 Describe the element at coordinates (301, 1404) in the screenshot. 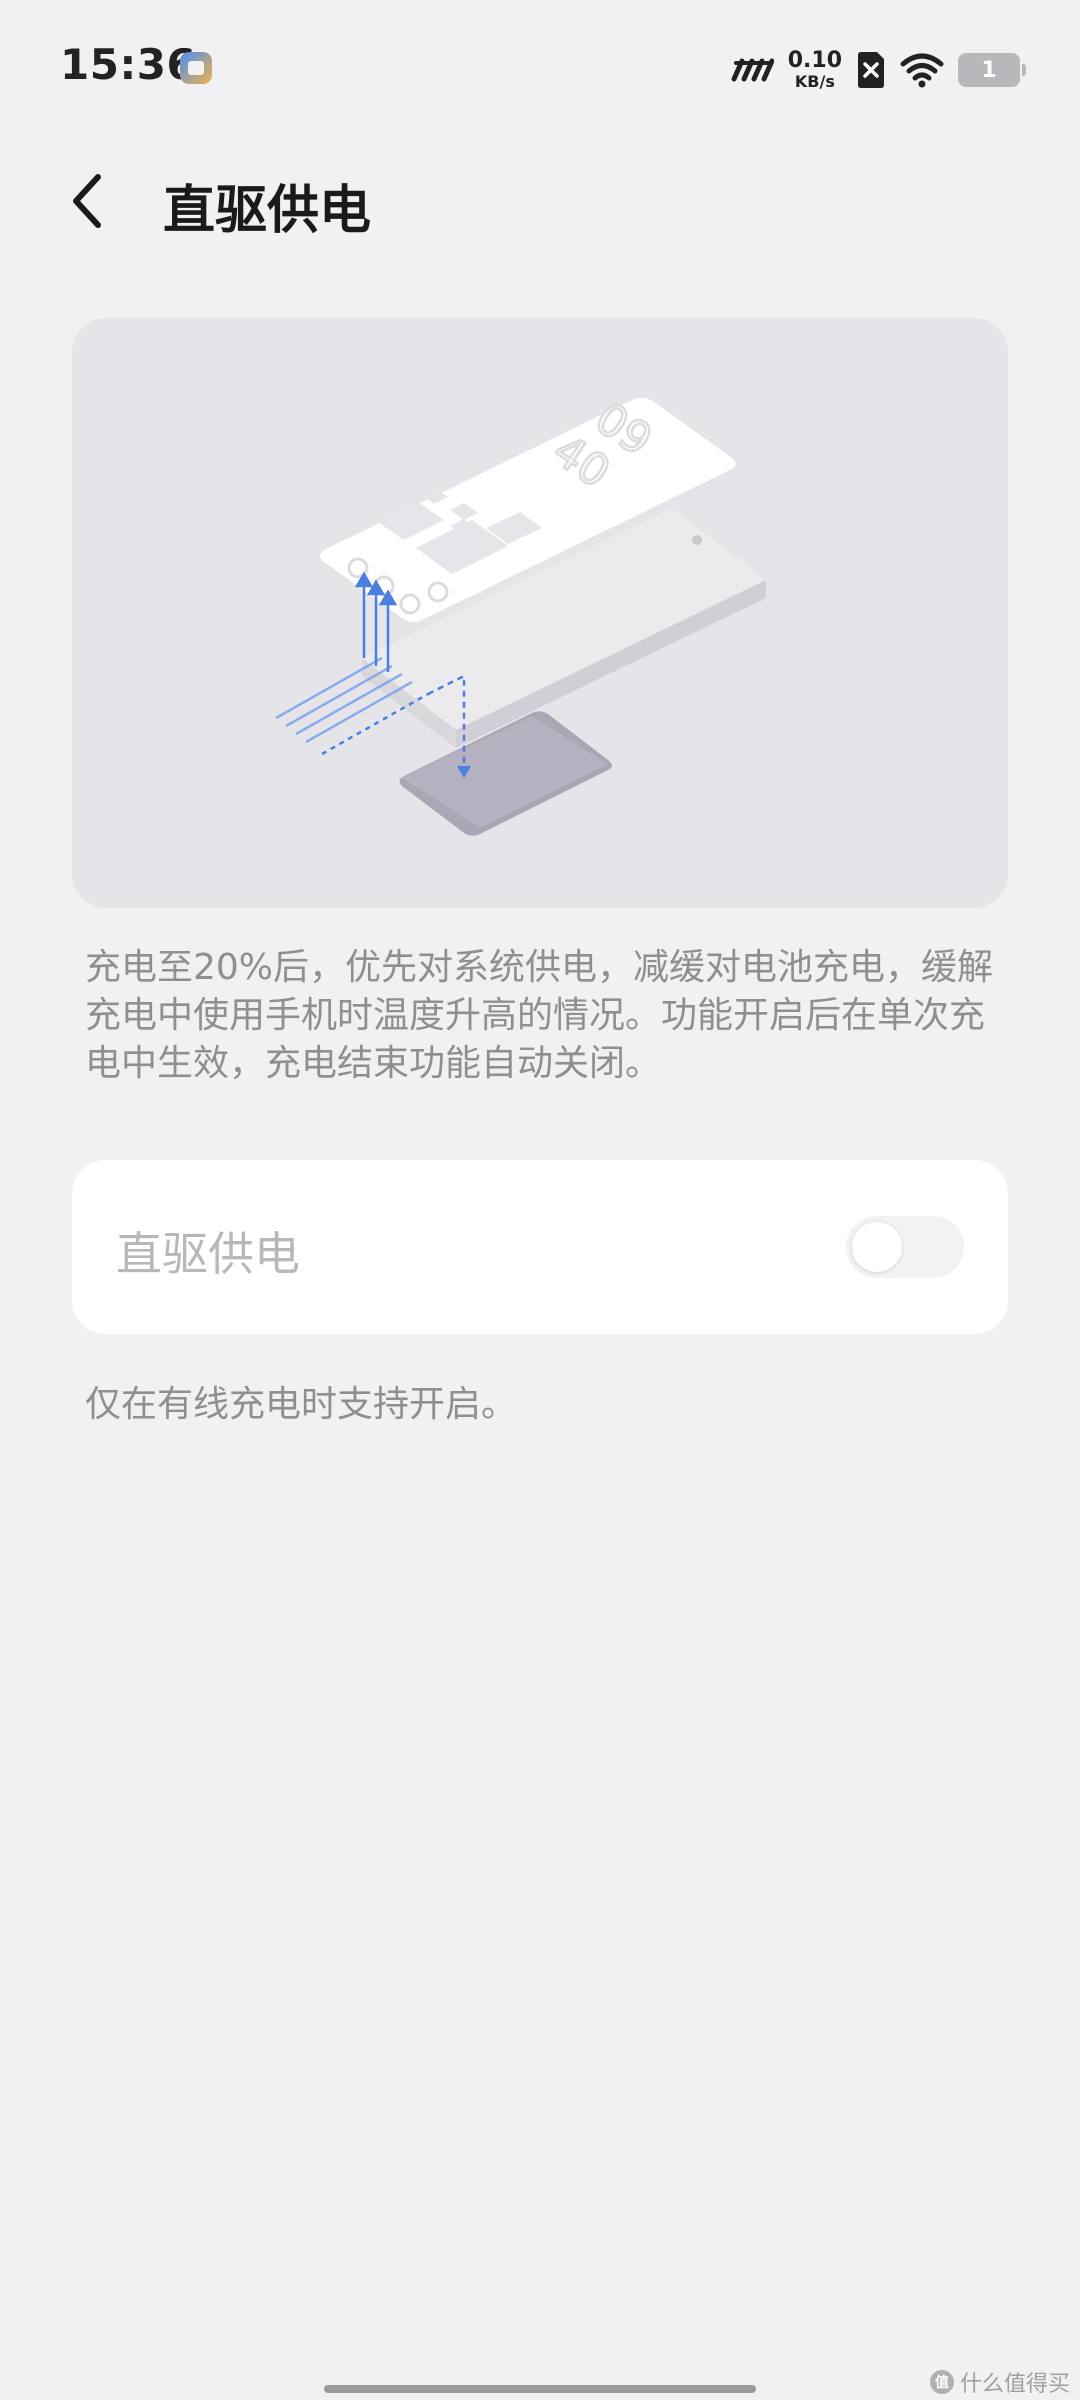

I see `wired-only-note: 仅在有线充电时支持开启。` at that location.